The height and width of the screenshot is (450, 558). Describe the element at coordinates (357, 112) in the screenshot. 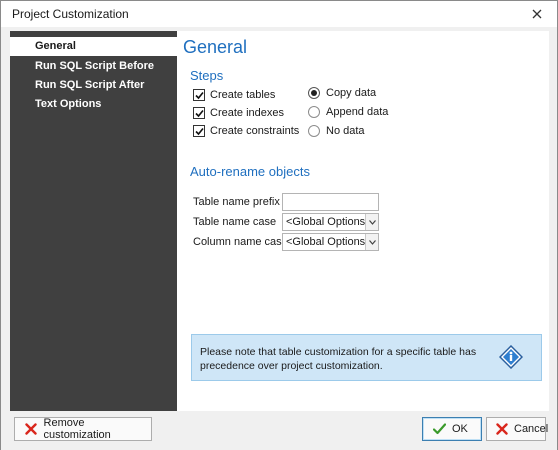

I see `radio-label: Append data` at that location.